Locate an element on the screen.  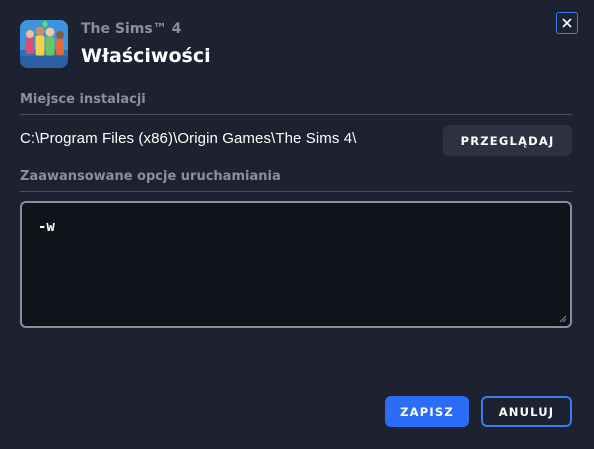
launch-options-divider is located at coordinates (296, 191).